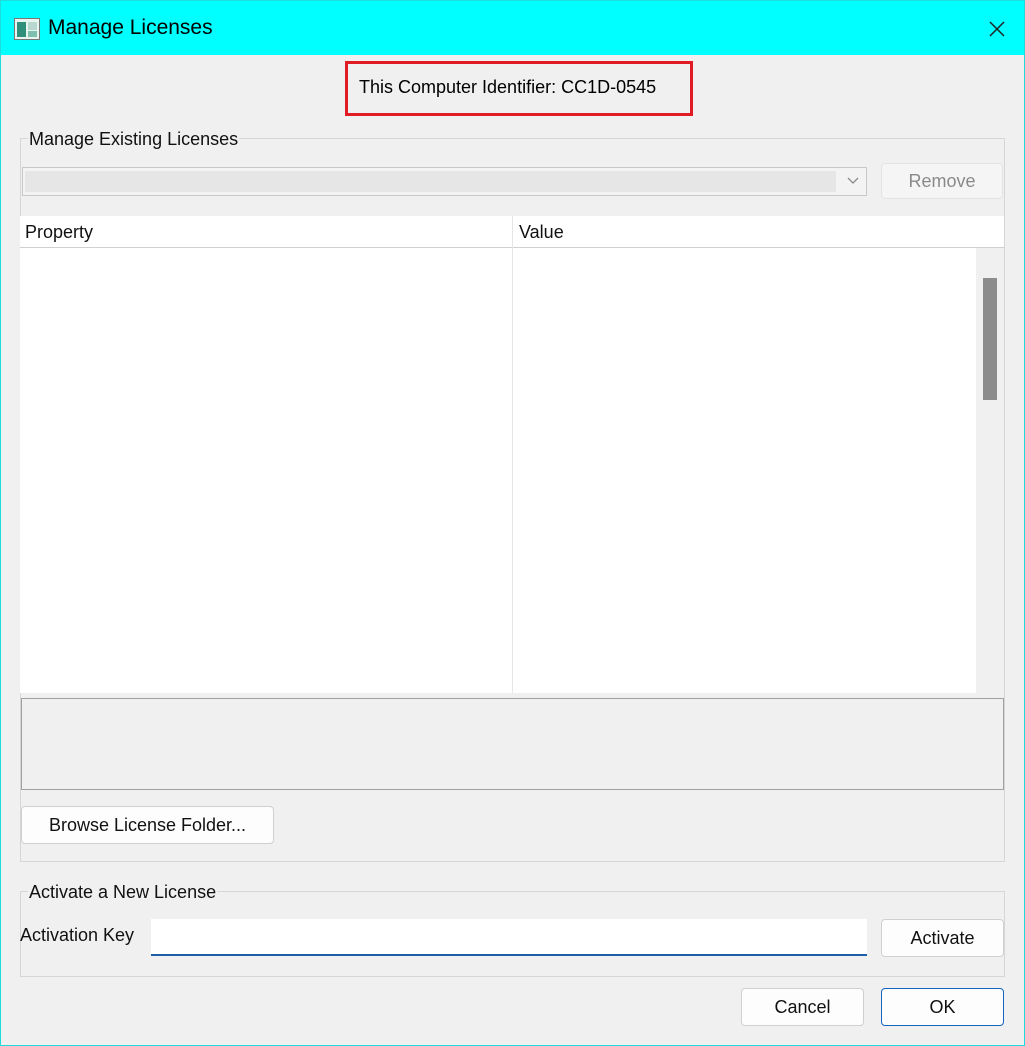 This screenshot has width=1025, height=1046. Describe the element at coordinates (134, 139) in the screenshot. I see `existing-licenses-label: Manage Existing Licenses` at that location.